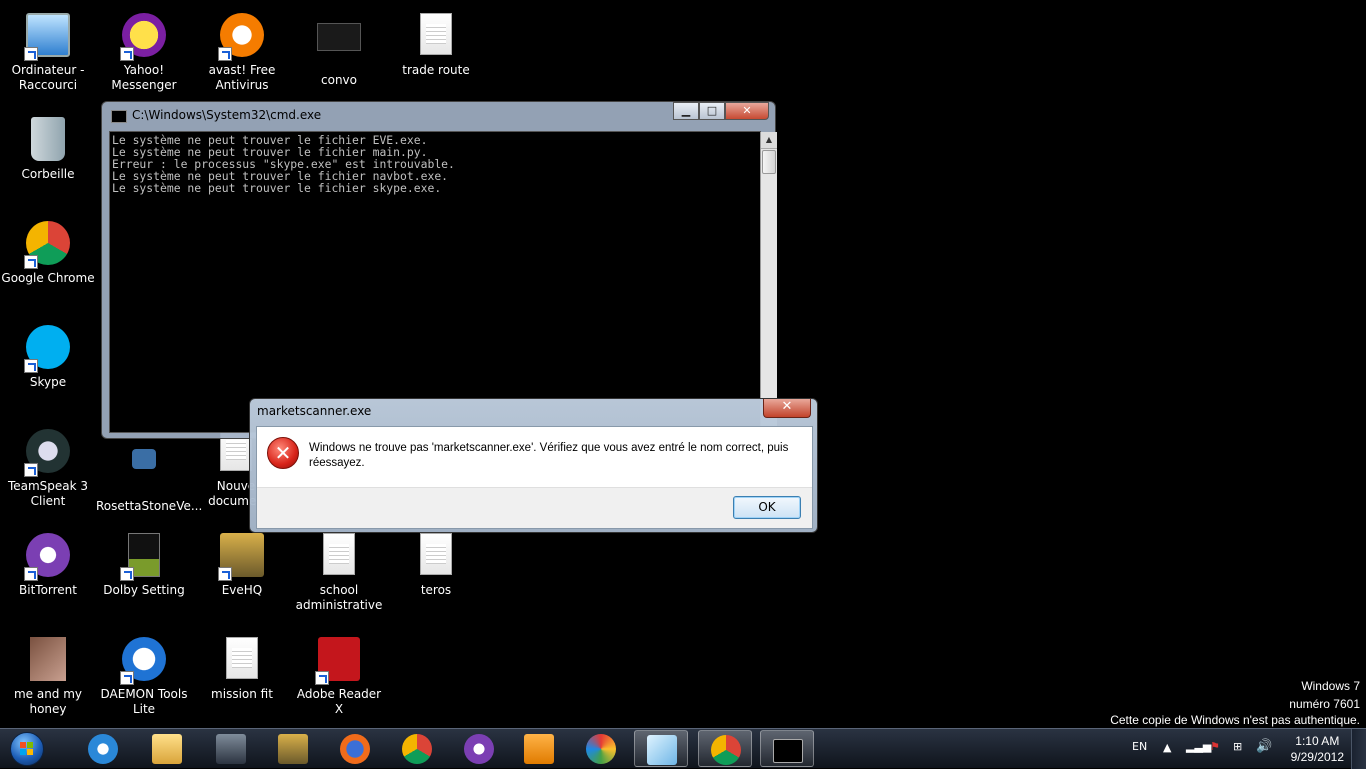  What do you see at coordinates (747, 111) in the screenshot?
I see `cmd-close-button: ✕` at bounding box center [747, 111].